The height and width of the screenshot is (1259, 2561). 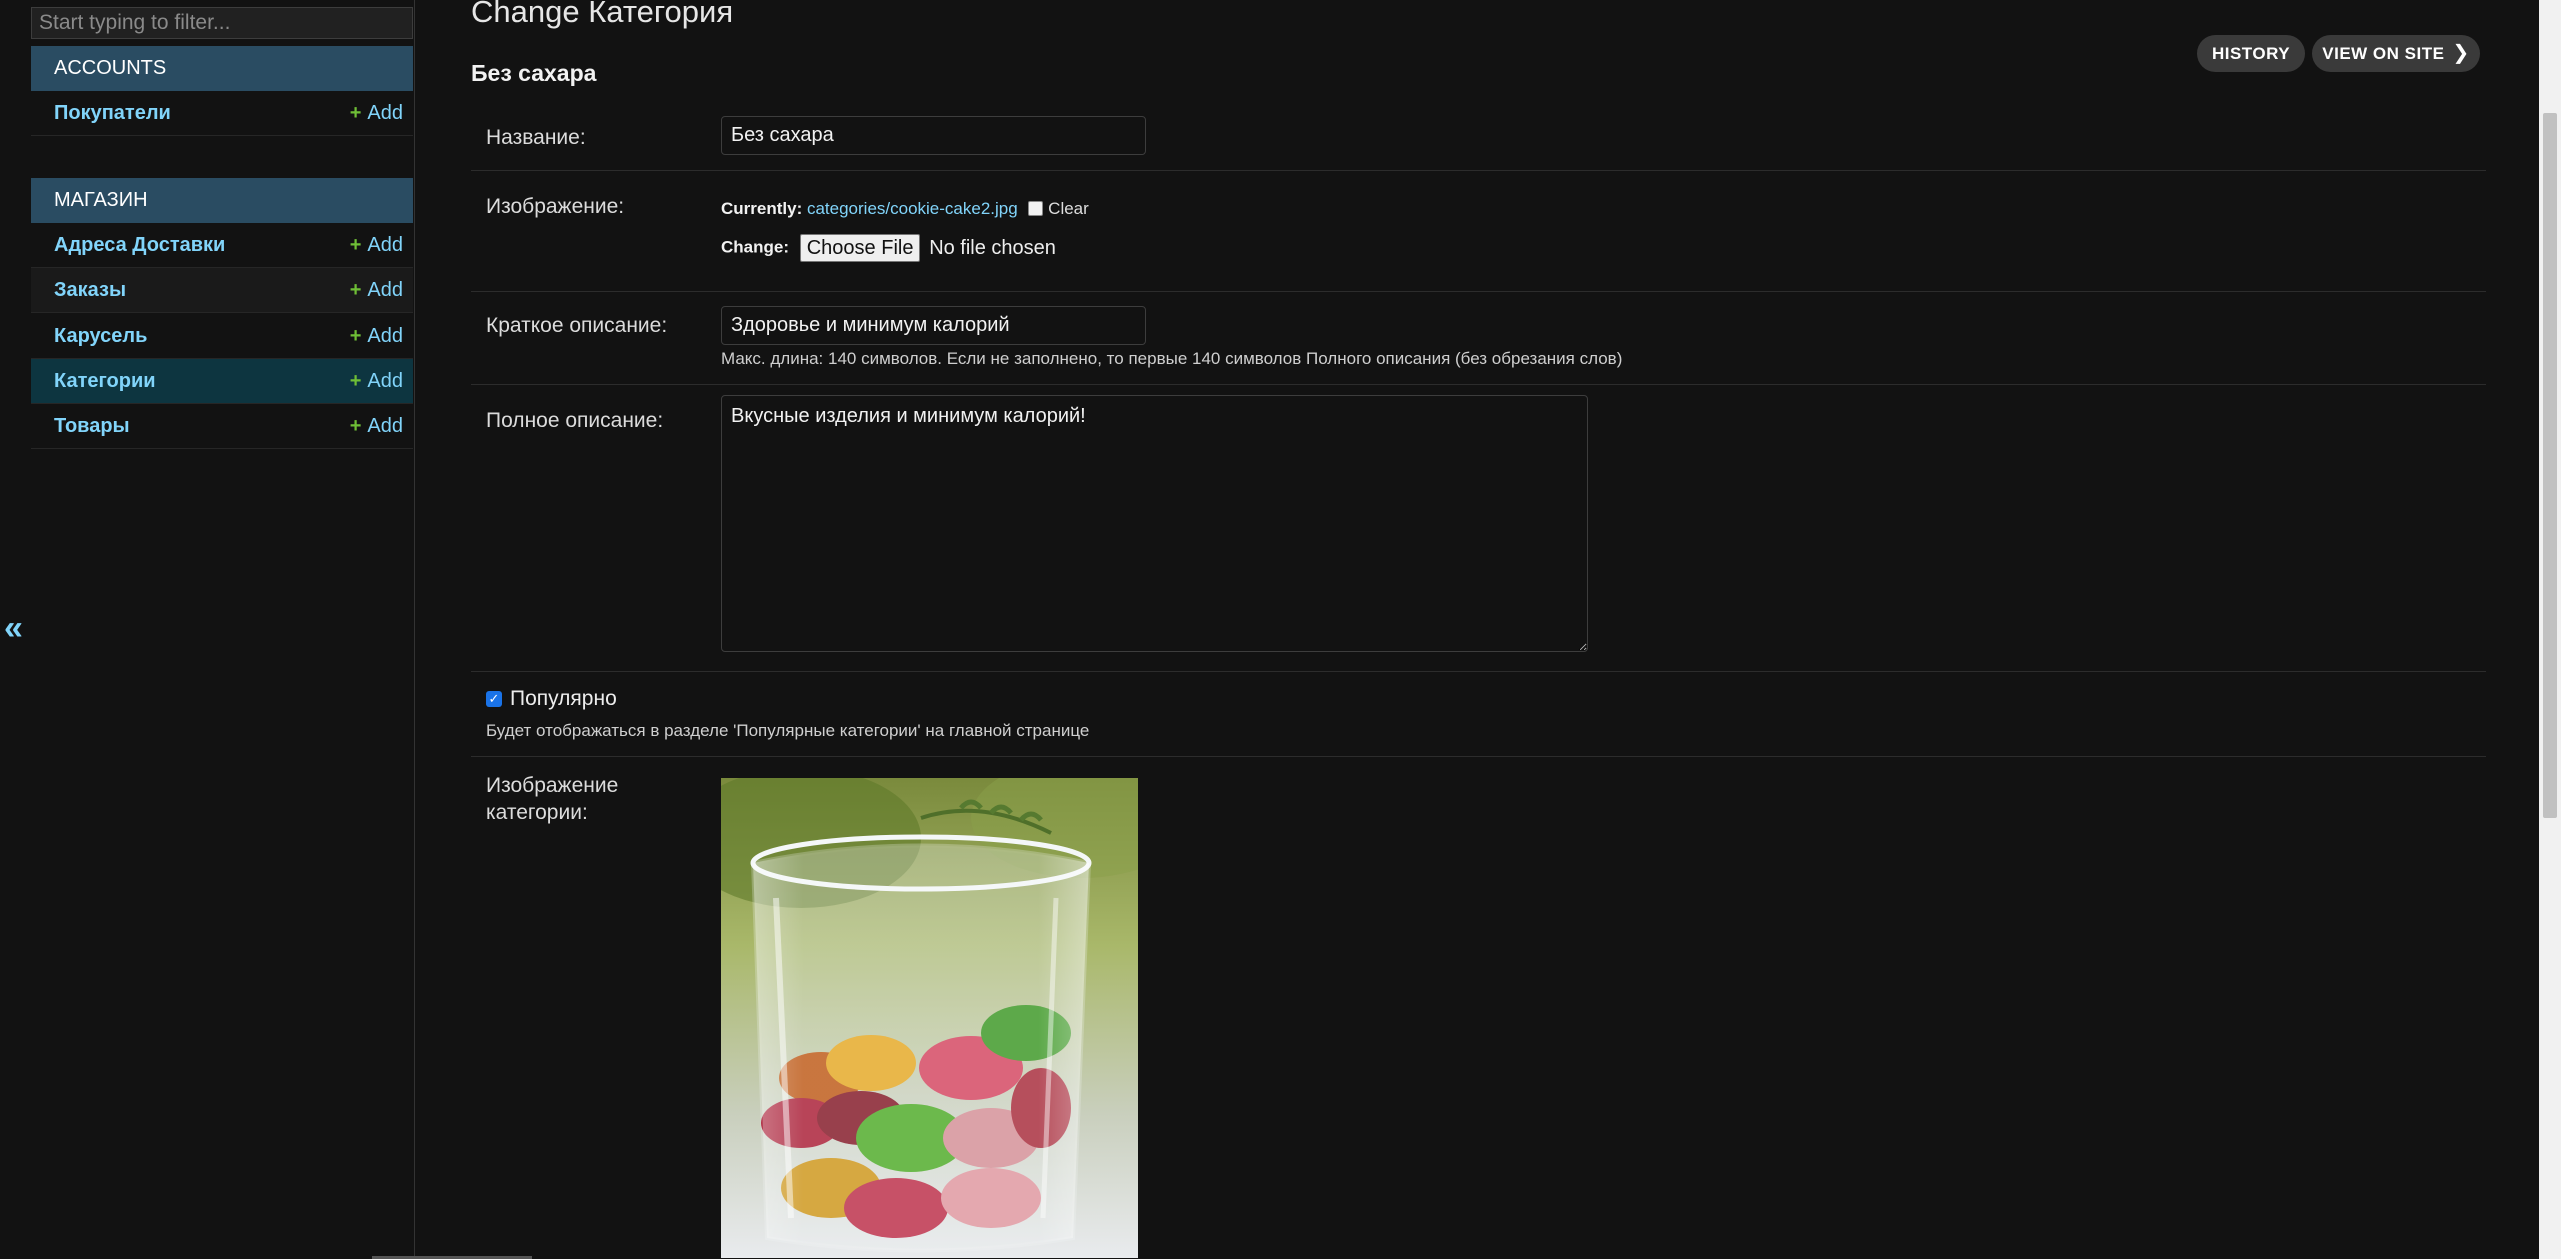 I want to click on add-category-link: + Add, so click(x=376, y=381).